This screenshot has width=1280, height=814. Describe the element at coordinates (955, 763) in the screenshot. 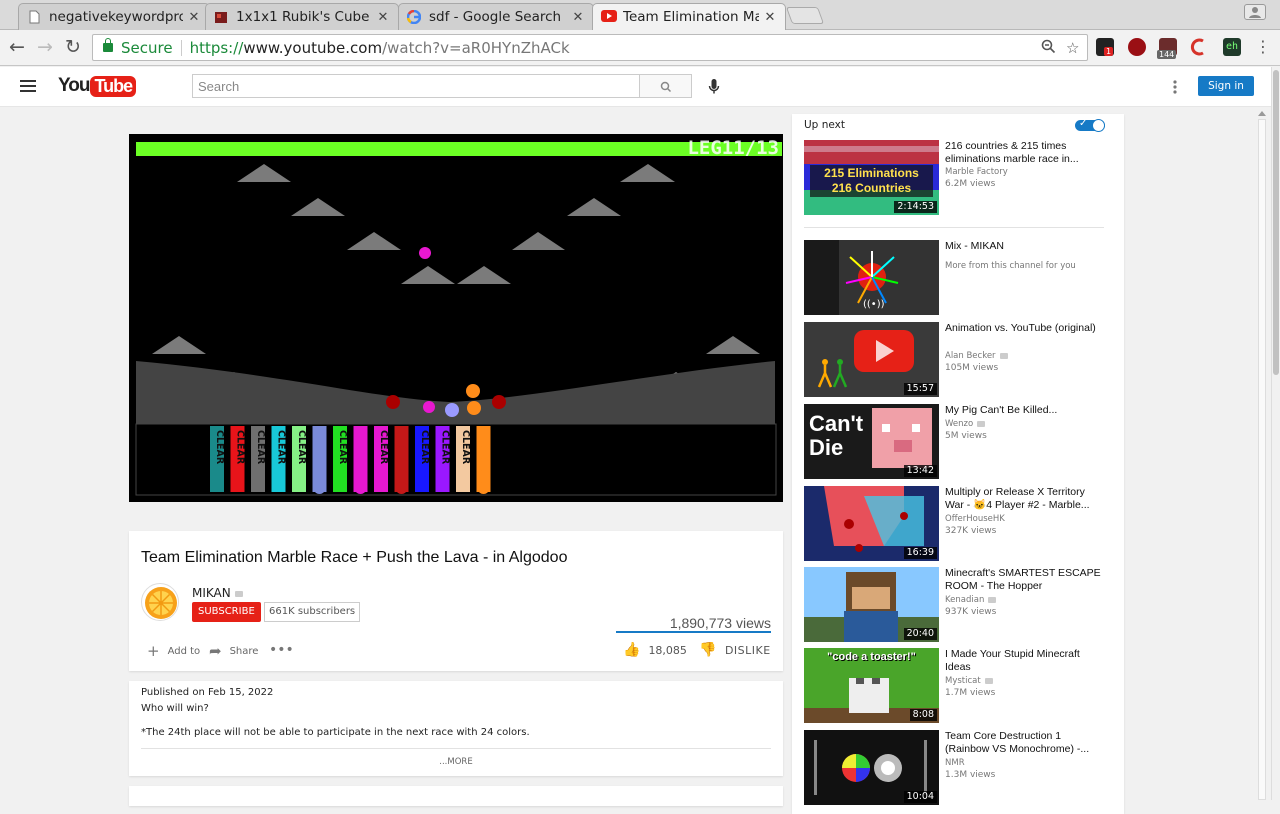

I see `channel-name: NMR` at that location.